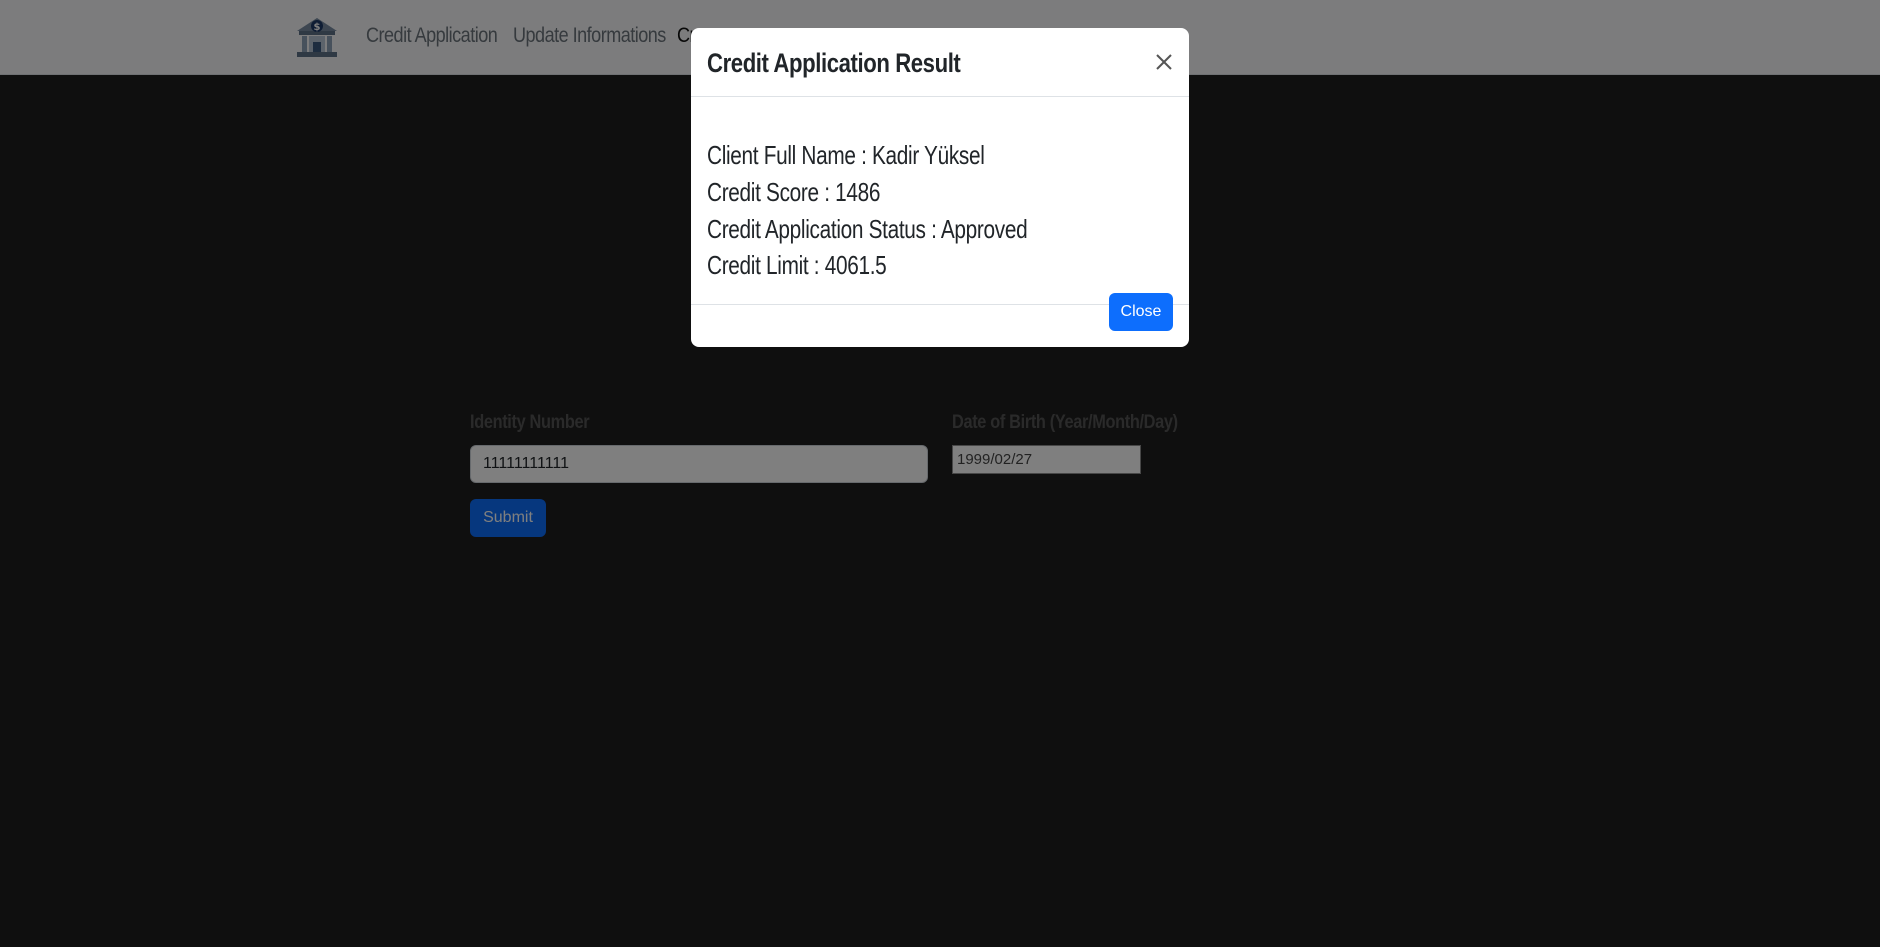  I want to click on modal-header: Credit Application Result, so click(940, 62).